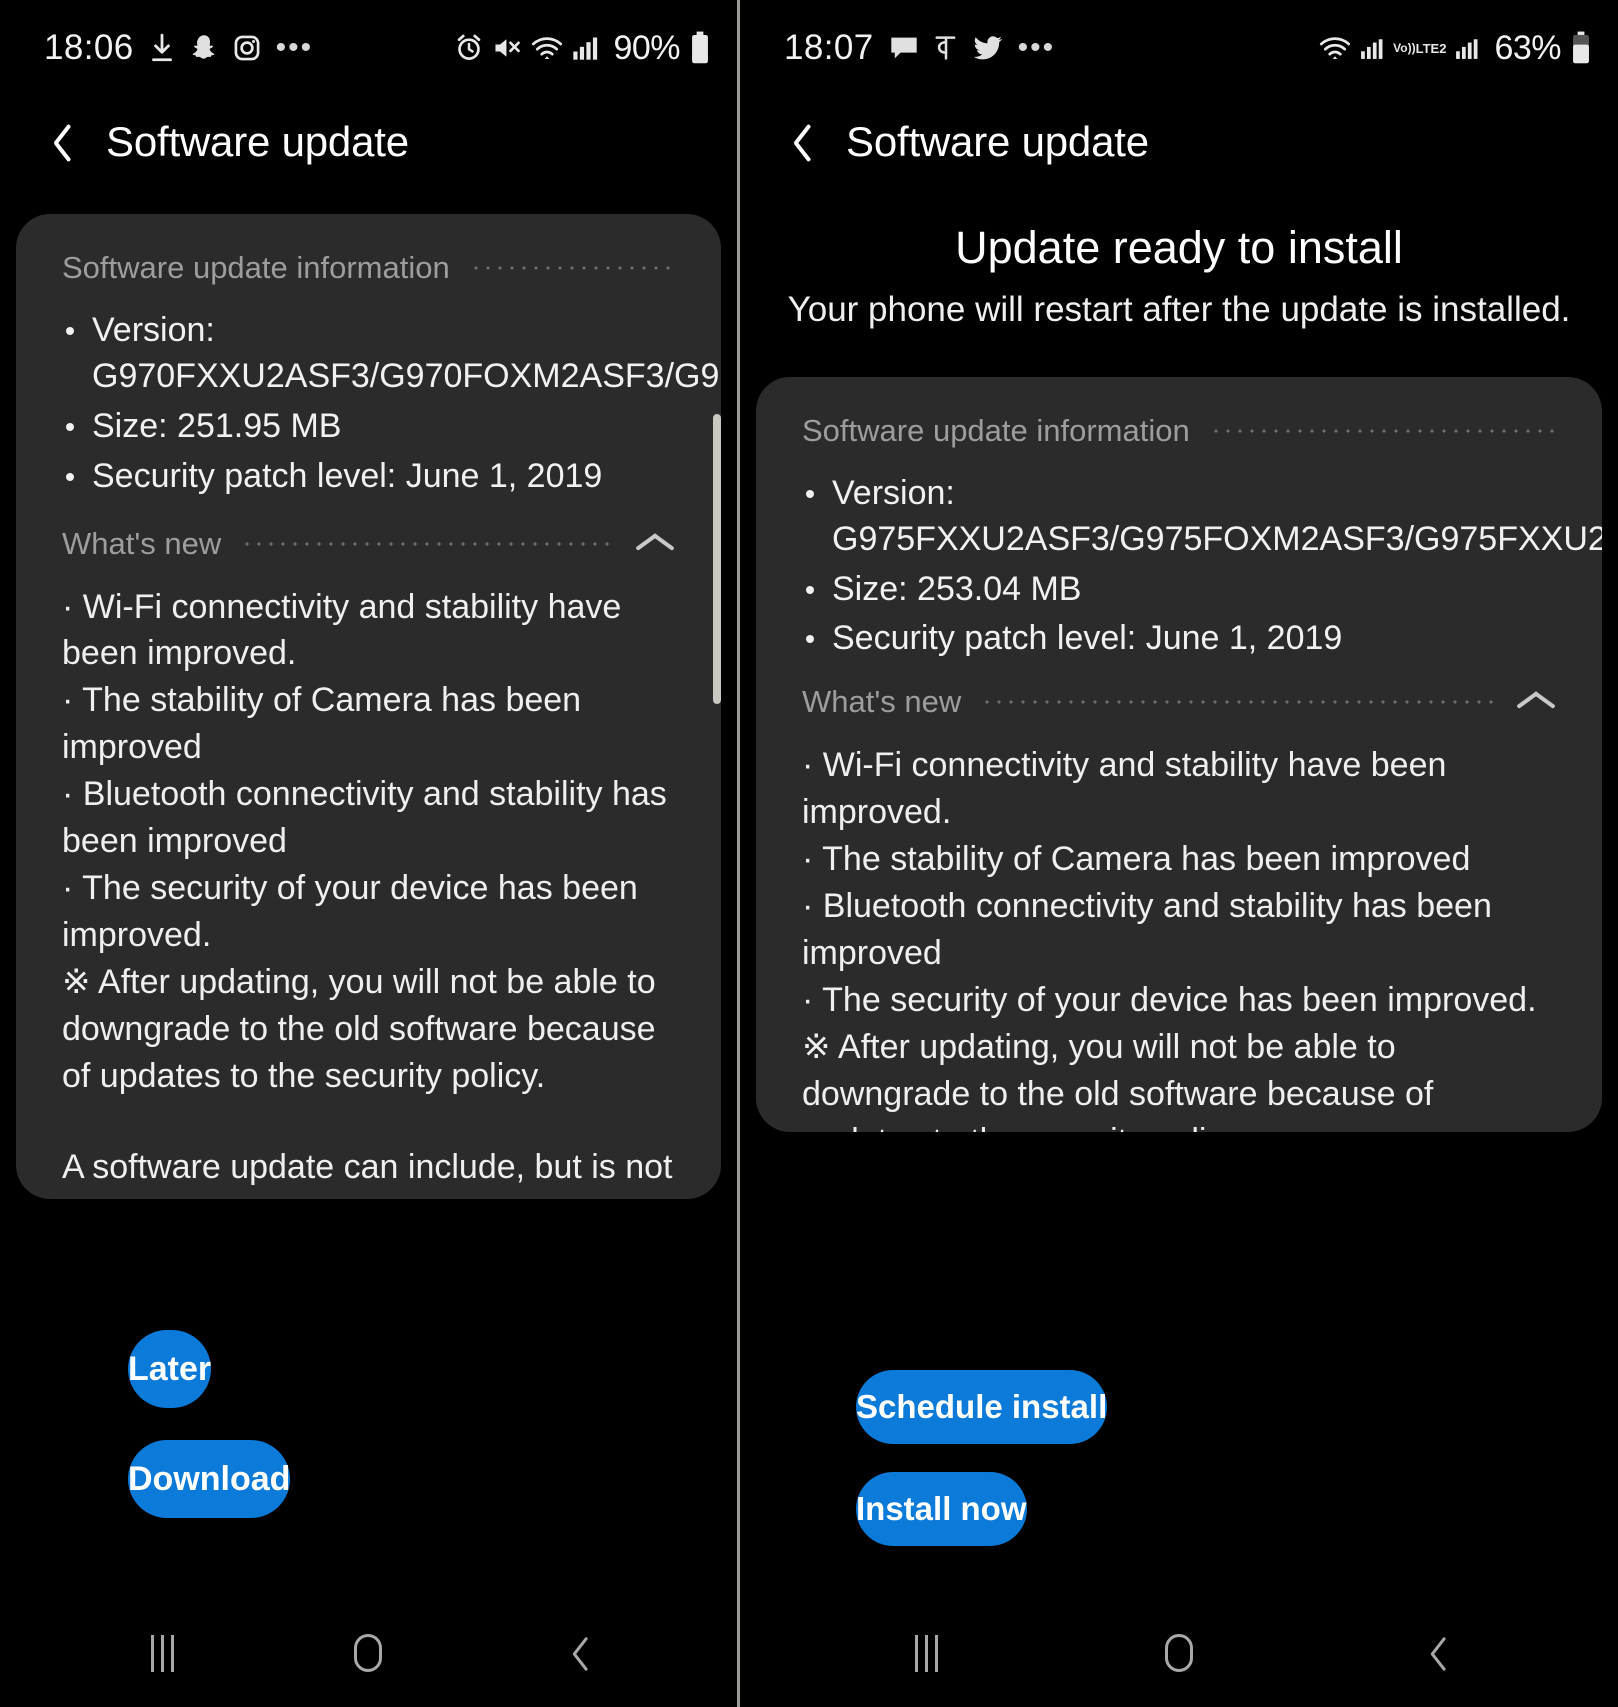  What do you see at coordinates (89, 47) in the screenshot?
I see `status-clock: 18:06` at bounding box center [89, 47].